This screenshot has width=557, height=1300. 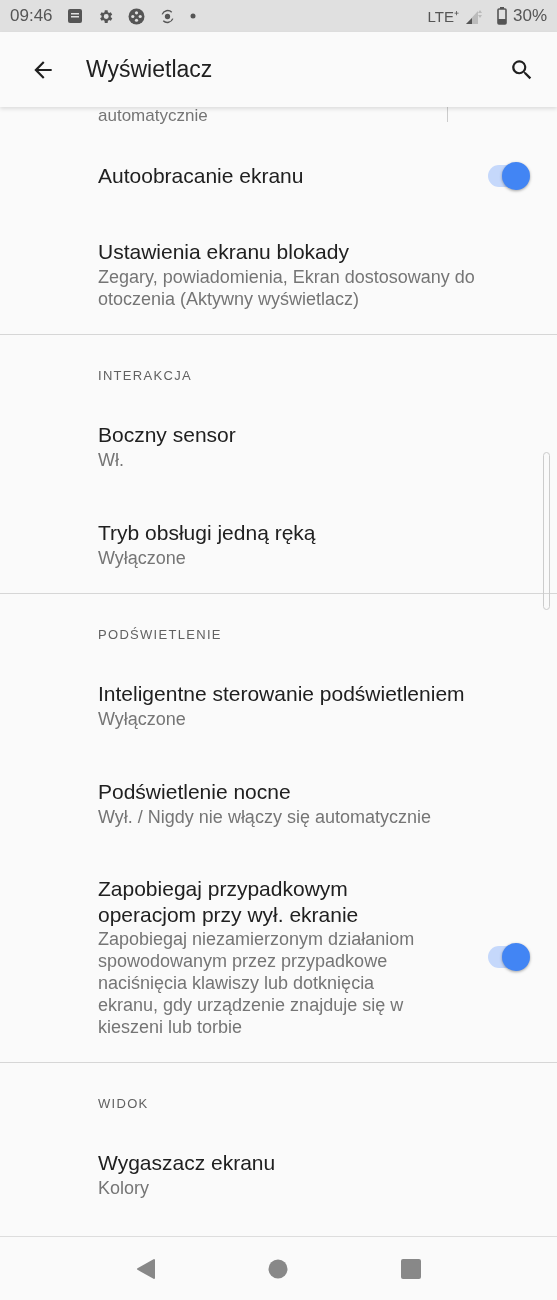 What do you see at coordinates (297, 694) in the screenshot?
I see `setting-title: Inteligentne sterowanie podświetleniem` at bounding box center [297, 694].